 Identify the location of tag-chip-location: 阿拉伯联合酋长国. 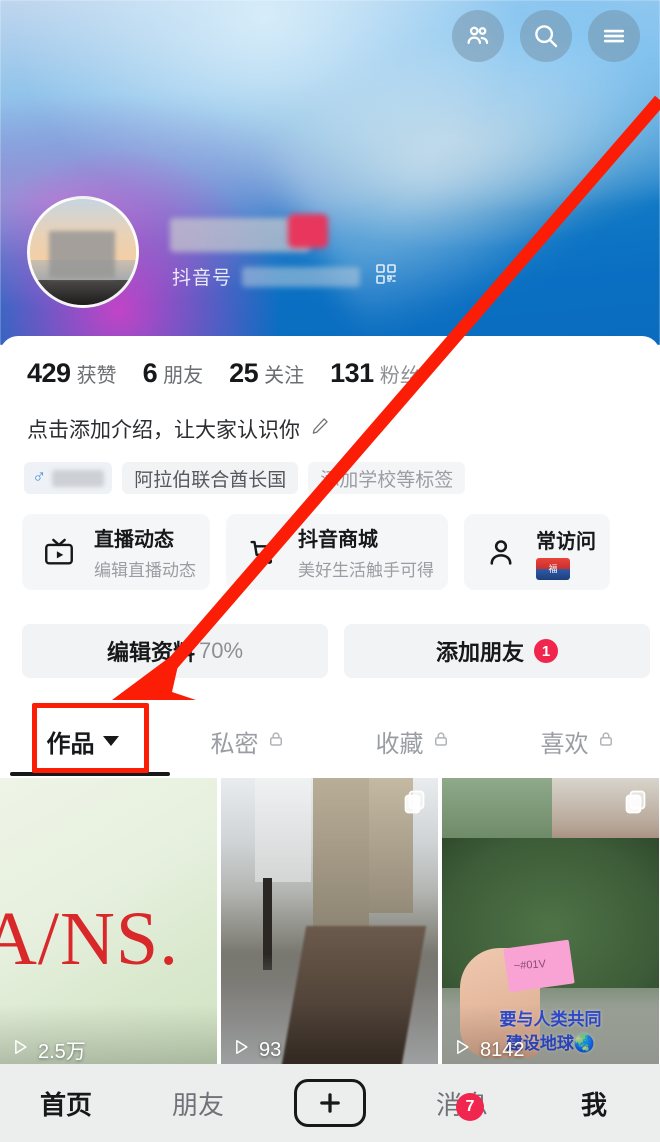
(210, 478).